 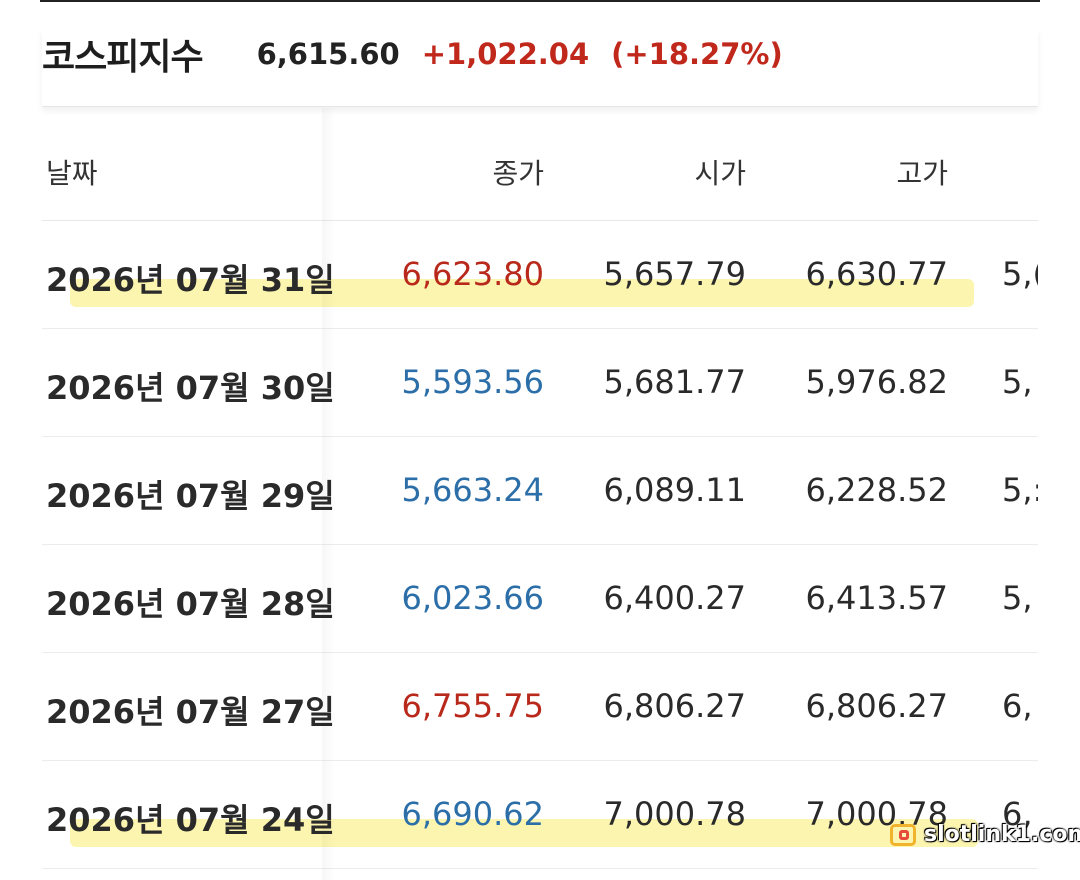 I want to click on cell-date: 2026년 07월 30일, so click(x=190, y=388).